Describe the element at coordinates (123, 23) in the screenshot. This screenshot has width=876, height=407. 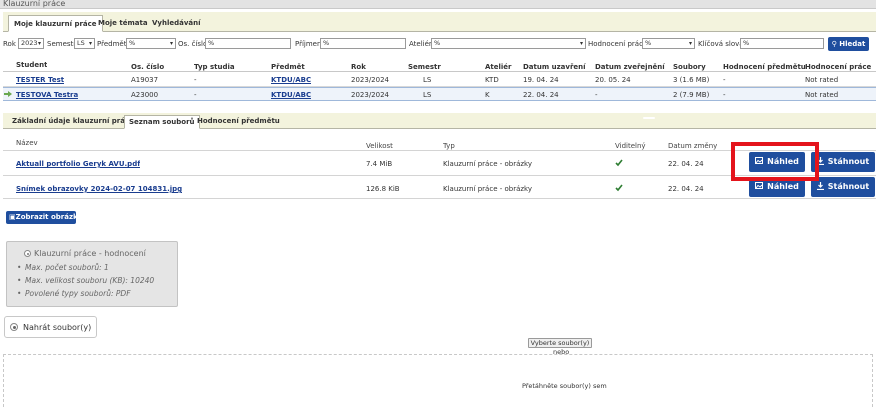
I see `tab-moje-temata: Moje témata` at that location.